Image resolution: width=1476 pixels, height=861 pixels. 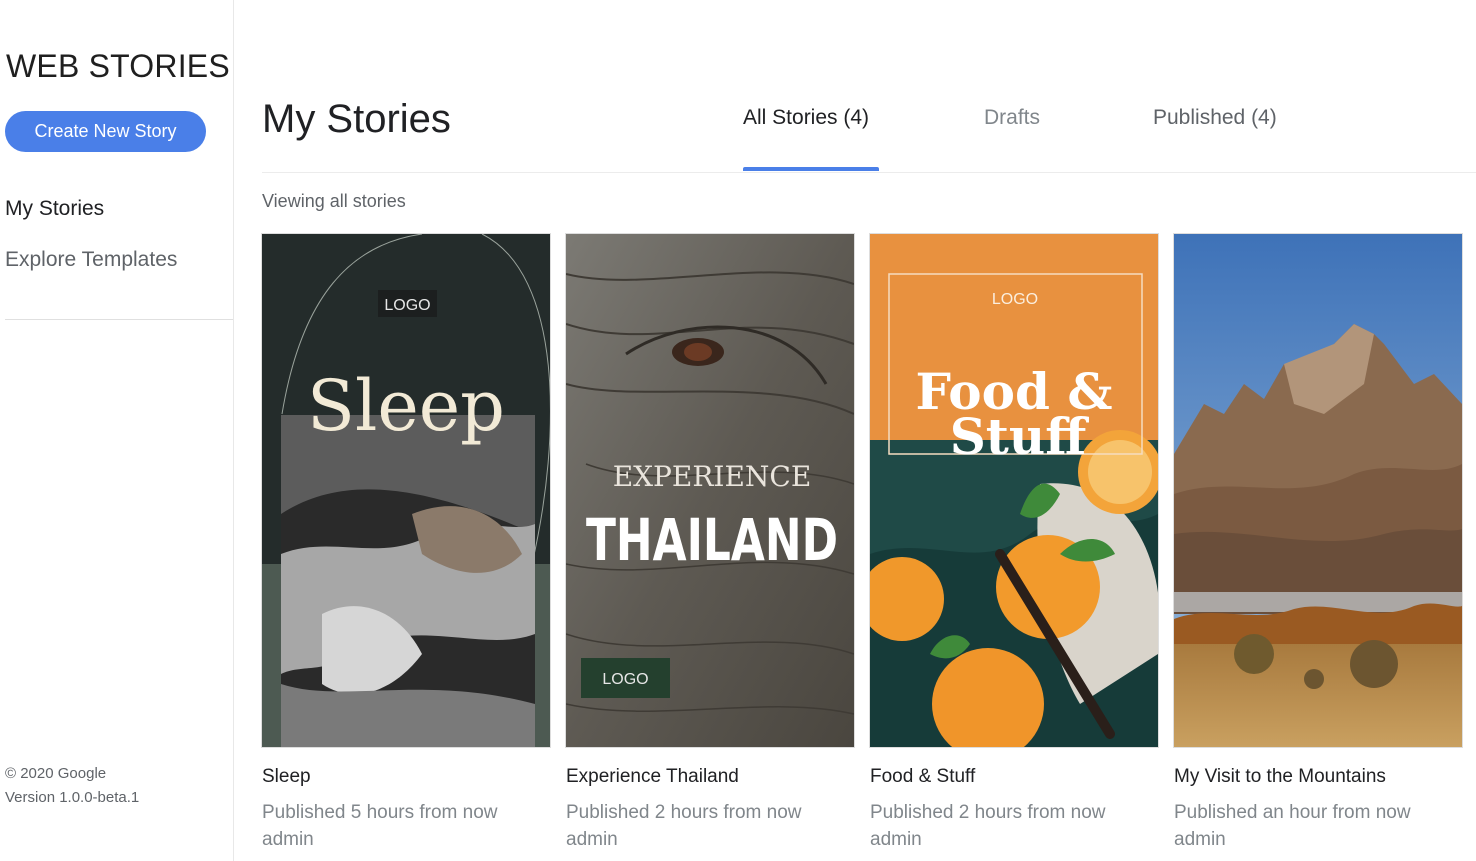 I want to click on version-text: Version 1.0.0-beta.1, so click(x=72, y=797).